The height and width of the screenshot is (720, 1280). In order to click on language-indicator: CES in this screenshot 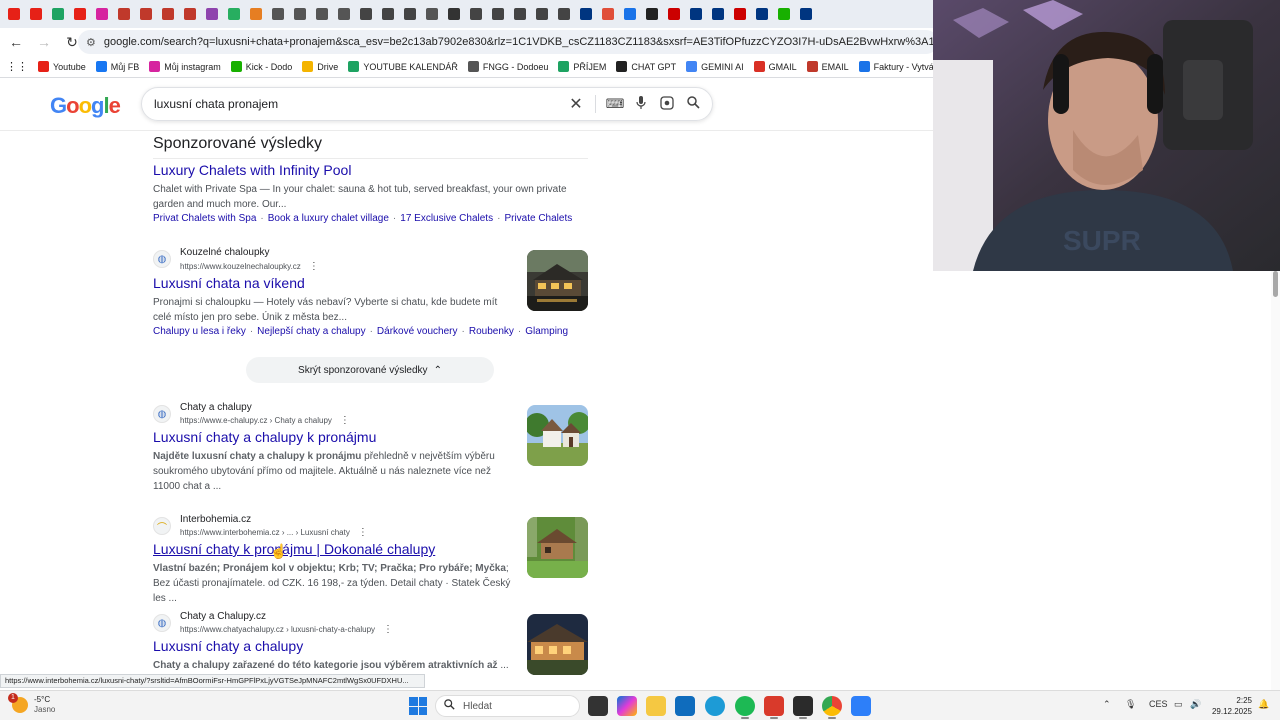, I will do `click(1158, 704)`.